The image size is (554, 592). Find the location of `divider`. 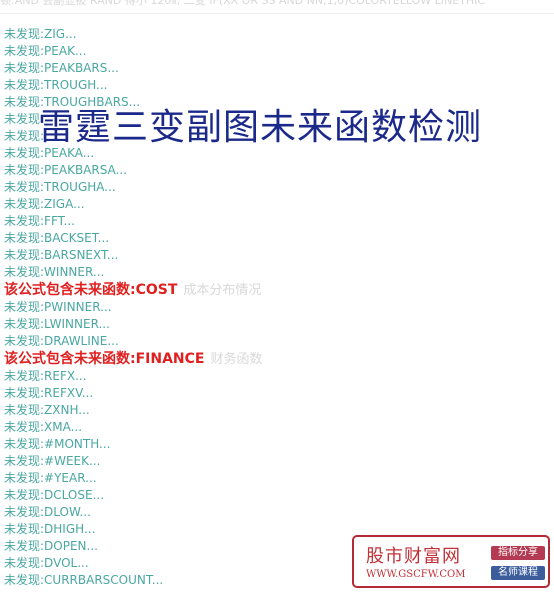

divider is located at coordinates (277, 13).